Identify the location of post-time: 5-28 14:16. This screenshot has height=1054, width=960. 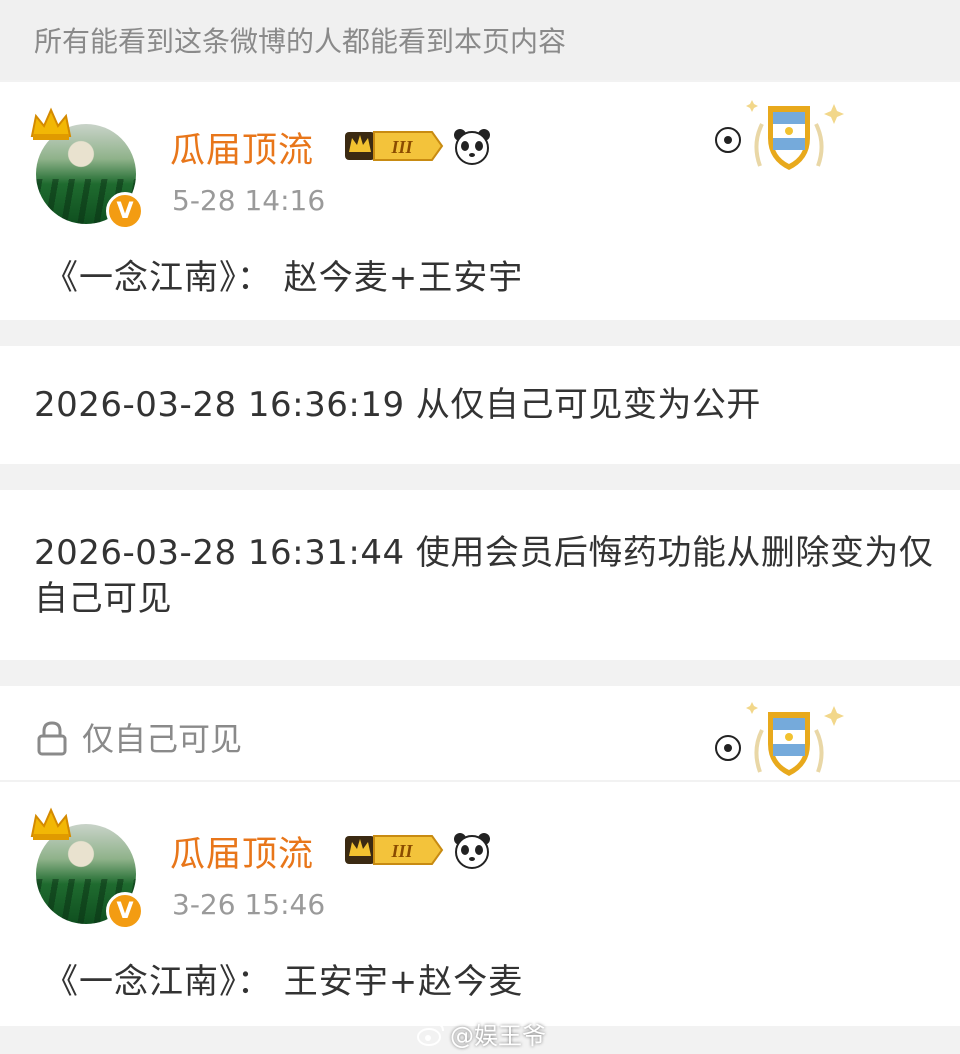
(249, 200).